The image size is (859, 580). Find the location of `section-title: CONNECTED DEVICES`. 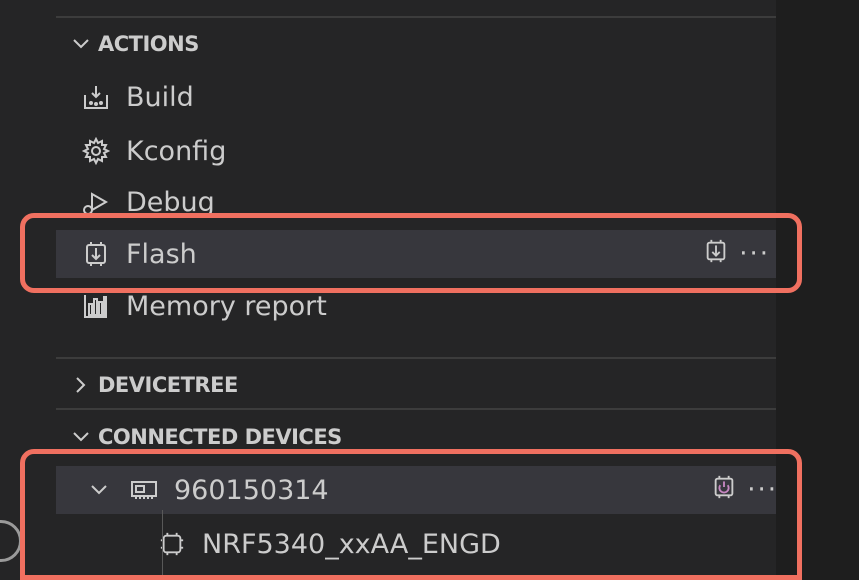

section-title: CONNECTED DEVICES is located at coordinates (220, 437).